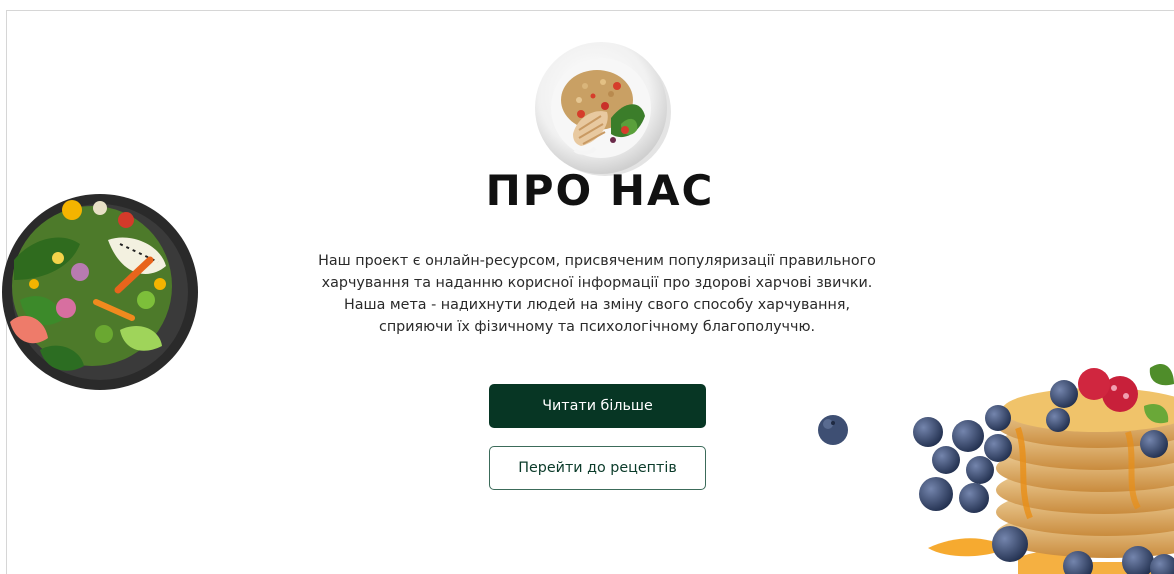 This screenshot has width=1174, height=574. Describe the element at coordinates (833, 430) in the screenshot. I see `blueberry-image` at that location.